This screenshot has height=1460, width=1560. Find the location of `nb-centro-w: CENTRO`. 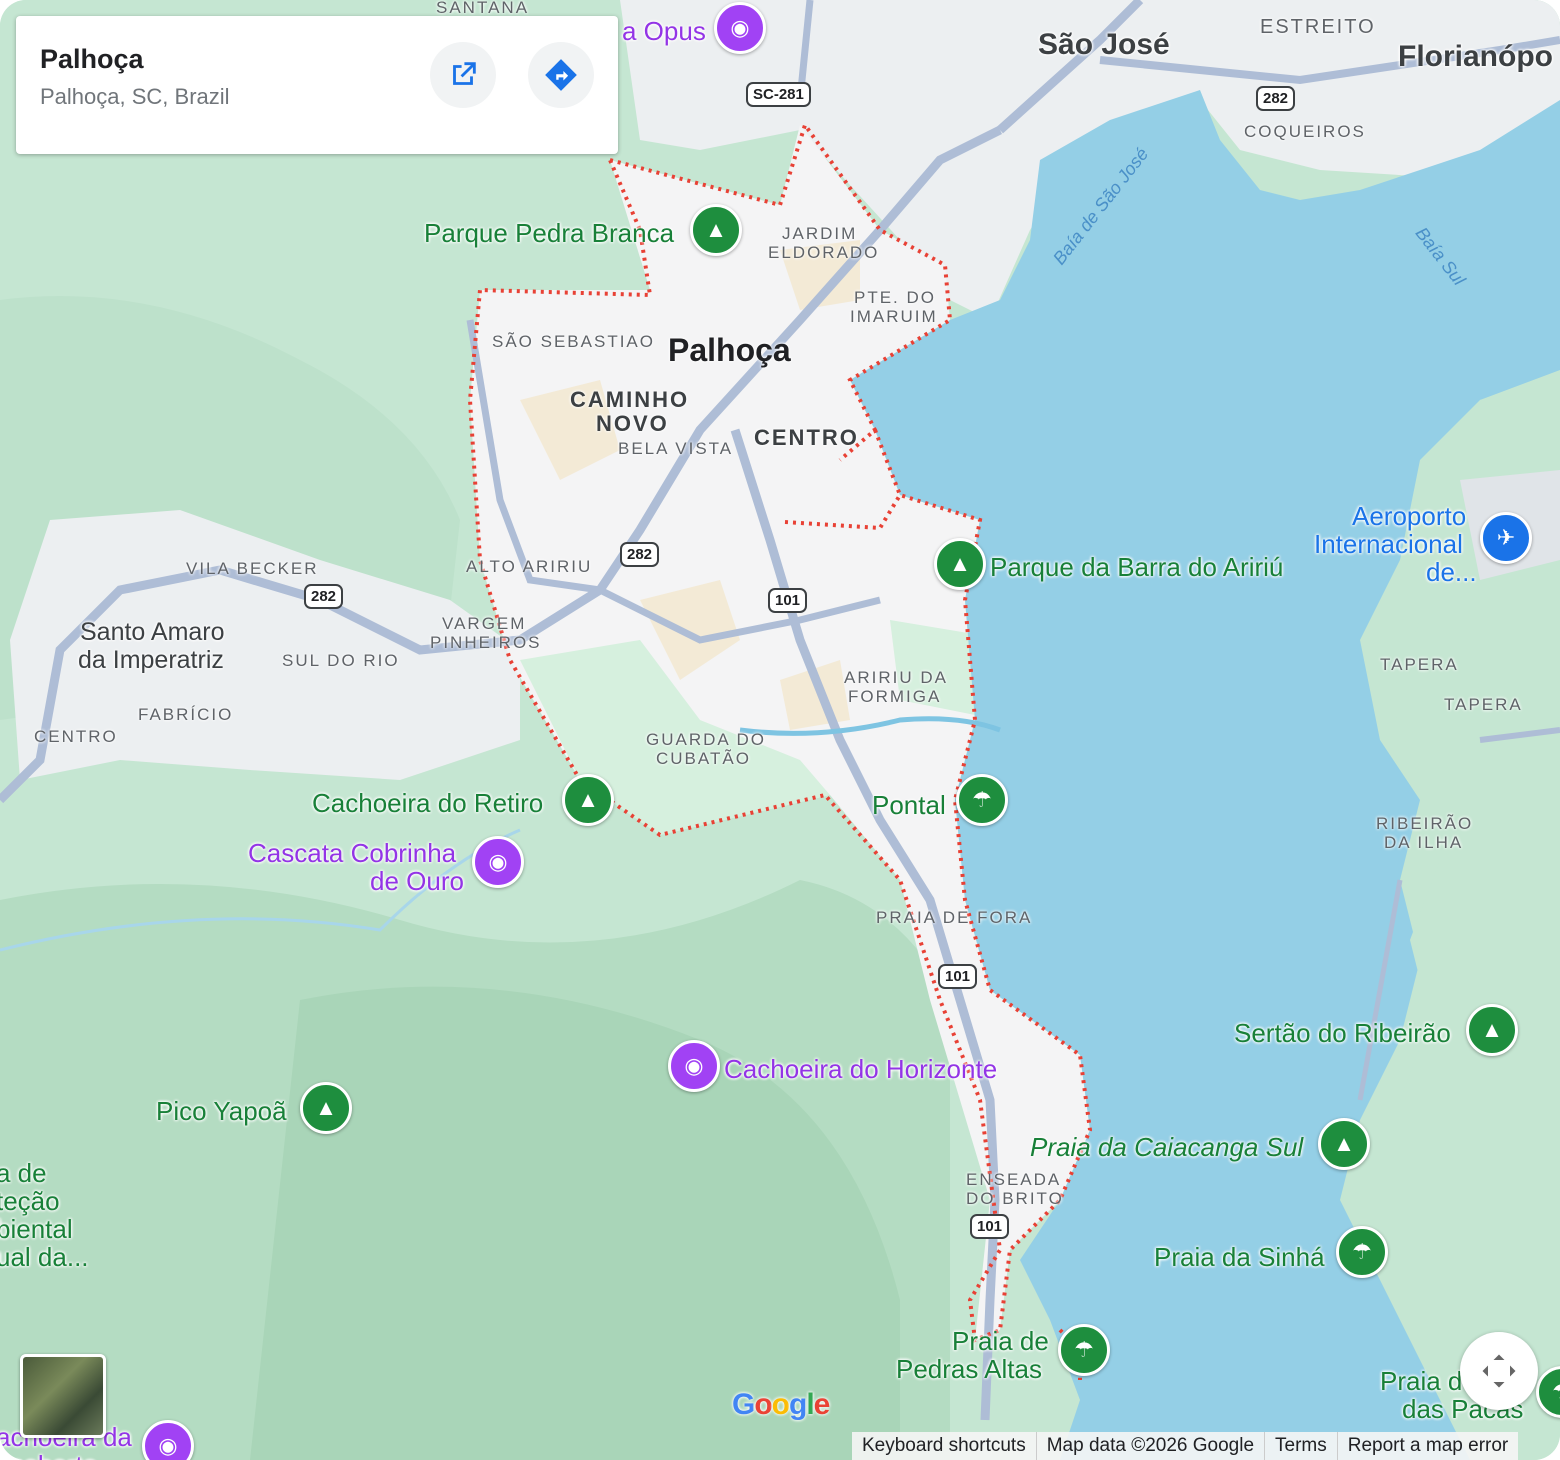

nb-centro-w: CENTRO is located at coordinates (76, 736).